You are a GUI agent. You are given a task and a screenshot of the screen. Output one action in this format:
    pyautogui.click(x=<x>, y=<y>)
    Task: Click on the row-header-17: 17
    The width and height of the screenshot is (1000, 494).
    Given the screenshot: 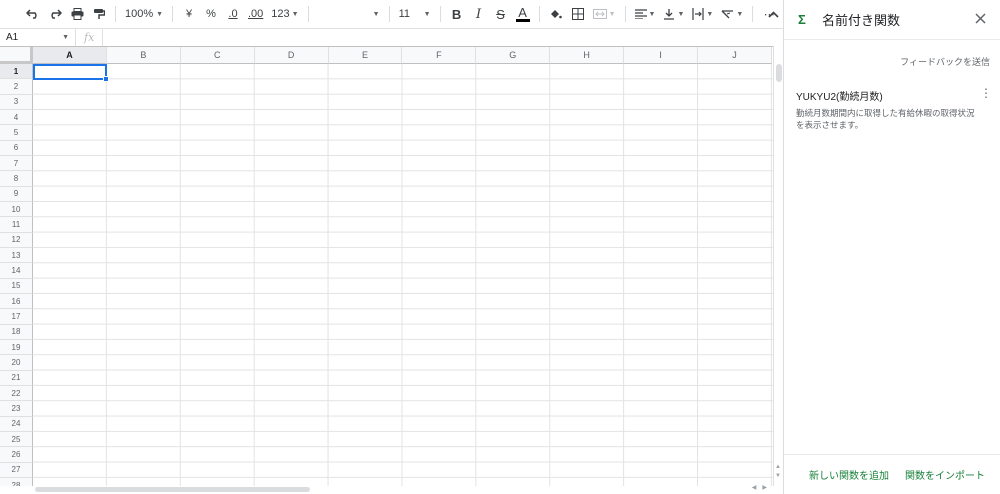 What is the action you would take?
    pyautogui.click(x=16, y=317)
    